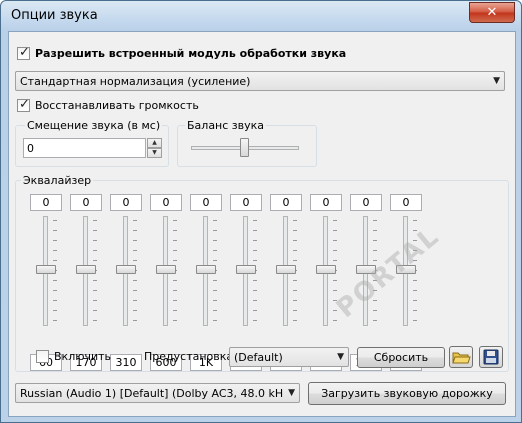  What do you see at coordinates (401, 357) in the screenshot?
I see `reset-button: Сбросить` at bounding box center [401, 357].